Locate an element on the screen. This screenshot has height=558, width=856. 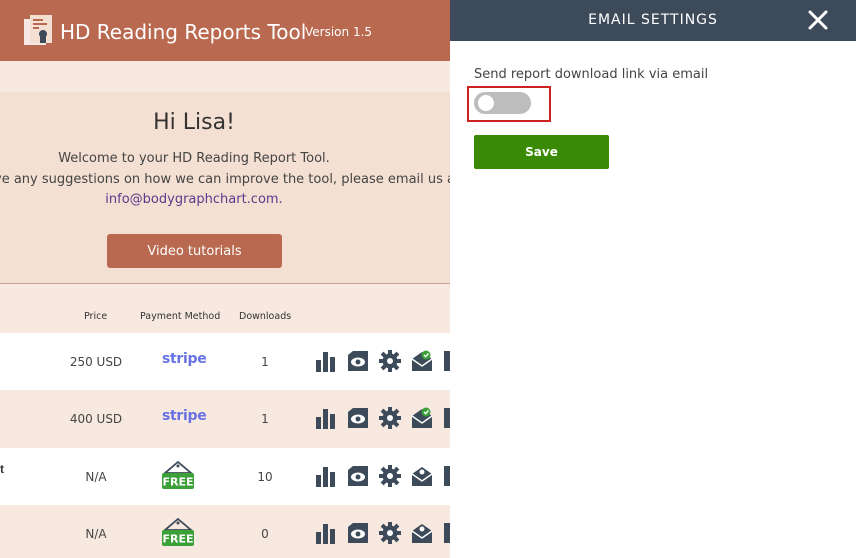
close-icon is located at coordinates (818, 20).